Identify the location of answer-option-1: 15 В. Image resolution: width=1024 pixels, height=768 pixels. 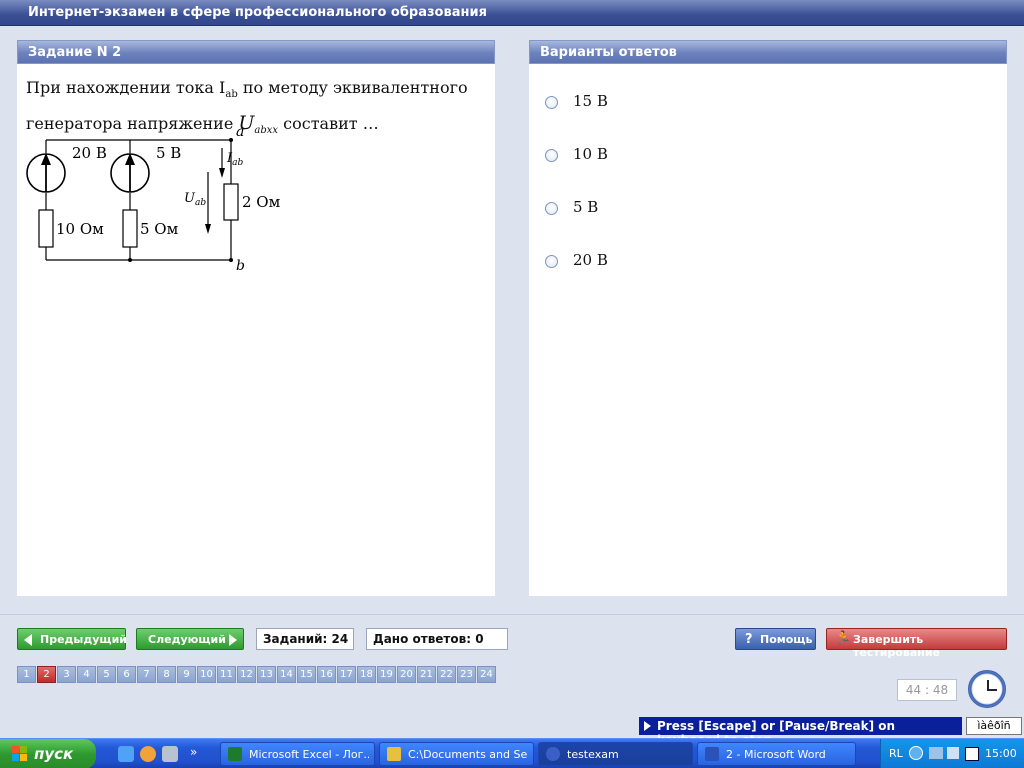
(643, 103).